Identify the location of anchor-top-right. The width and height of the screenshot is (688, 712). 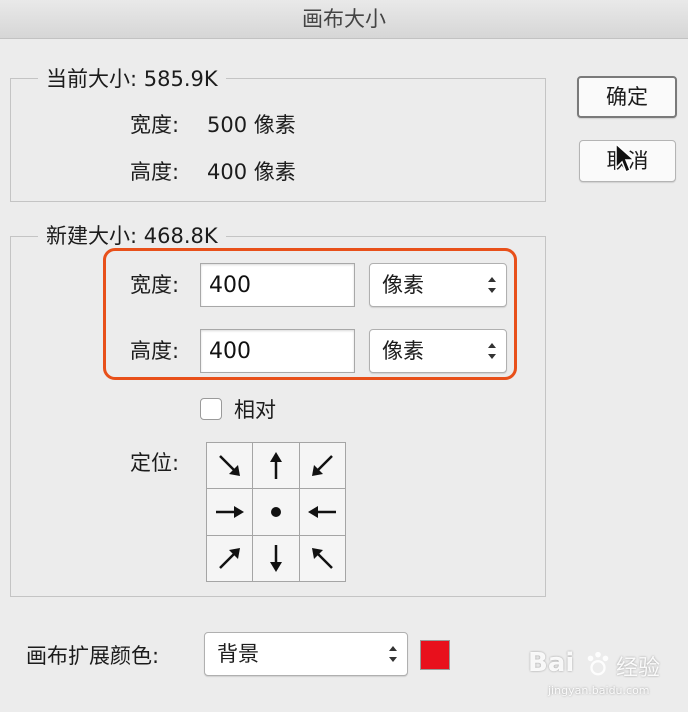
(322, 466).